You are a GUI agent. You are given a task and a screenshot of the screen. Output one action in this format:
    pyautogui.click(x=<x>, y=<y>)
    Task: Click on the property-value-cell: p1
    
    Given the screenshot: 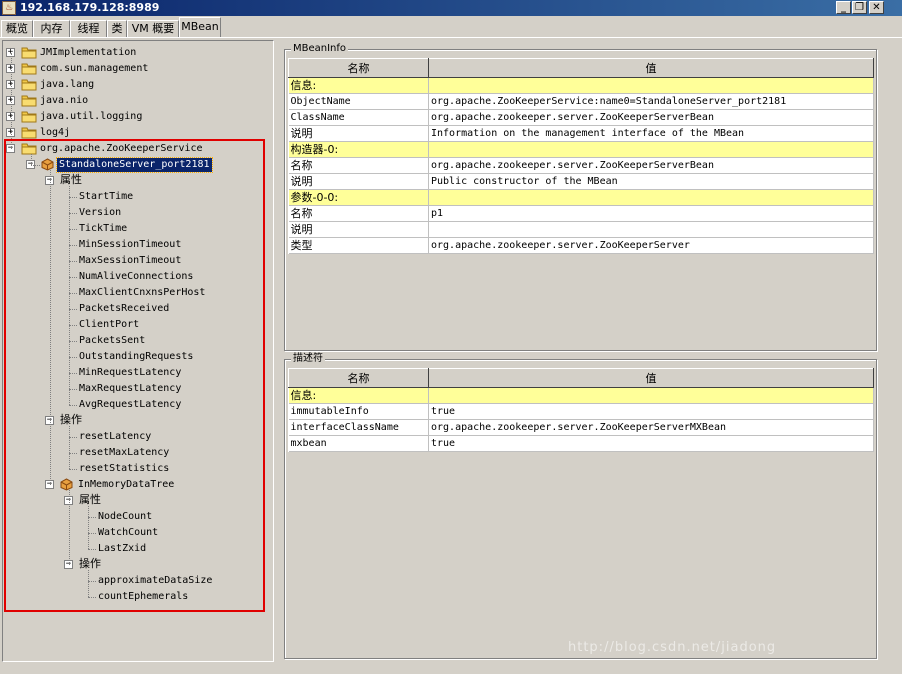 What is the action you would take?
    pyautogui.click(x=651, y=213)
    